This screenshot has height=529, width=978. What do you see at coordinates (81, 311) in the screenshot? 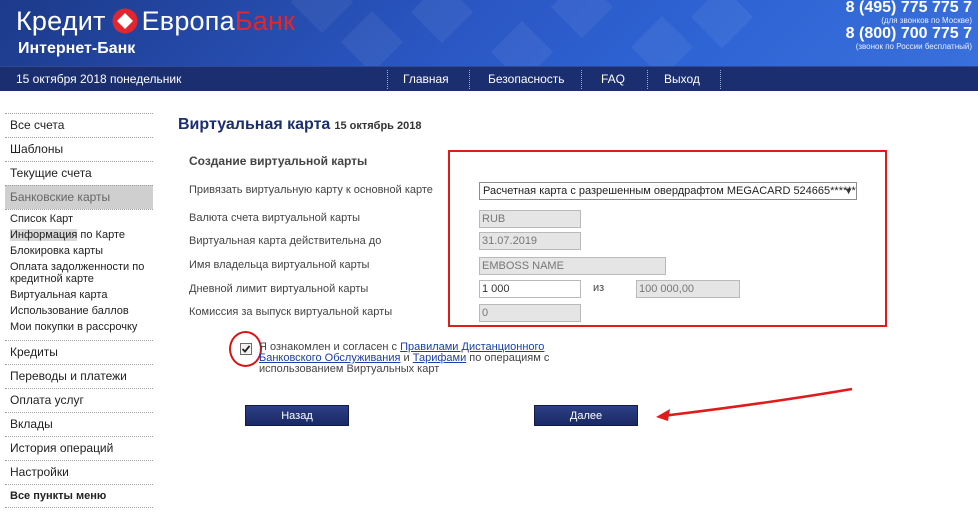
I see `submenu-bonus-points: Использование баллов` at bounding box center [81, 311].